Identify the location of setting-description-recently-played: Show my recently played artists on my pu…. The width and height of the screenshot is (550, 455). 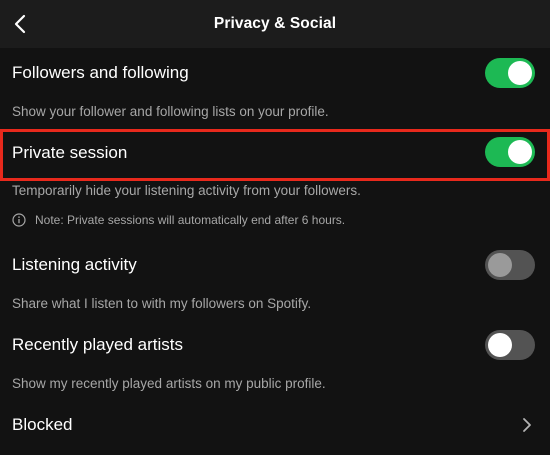
(169, 383).